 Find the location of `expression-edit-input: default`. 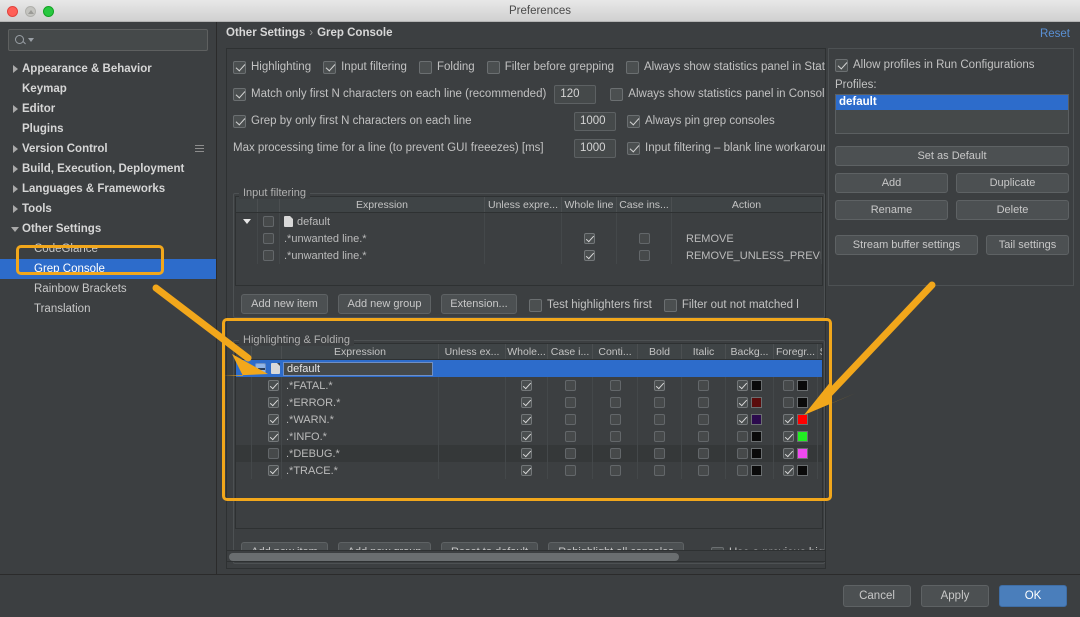

expression-edit-input: default is located at coordinates (358, 368).